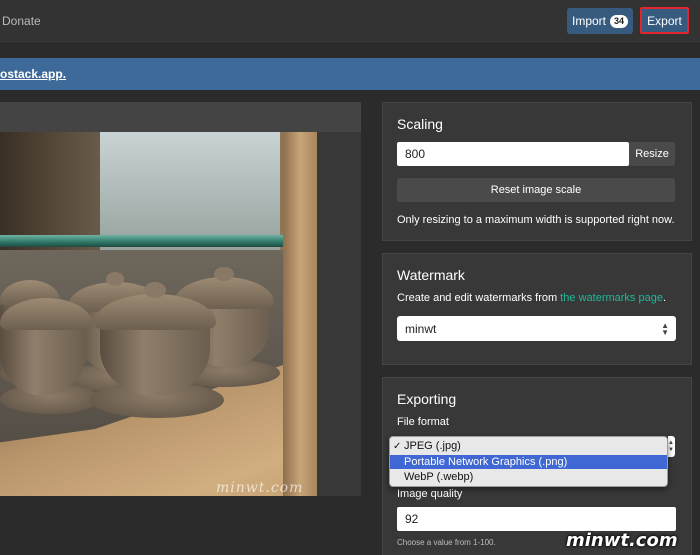 The height and width of the screenshot is (555, 700). What do you see at coordinates (446, 542) in the screenshot?
I see `image-quality-help: Choose a value from 1-100.` at bounding box center [446, 542].